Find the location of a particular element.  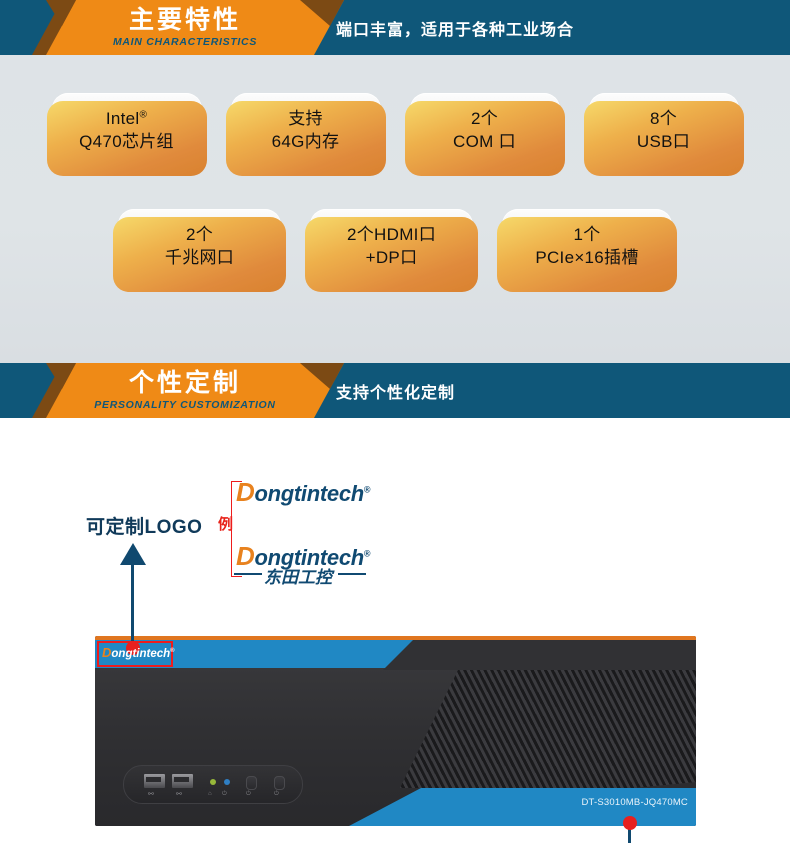

feature-line-1: 1个 is located at coordinates (587, 234).